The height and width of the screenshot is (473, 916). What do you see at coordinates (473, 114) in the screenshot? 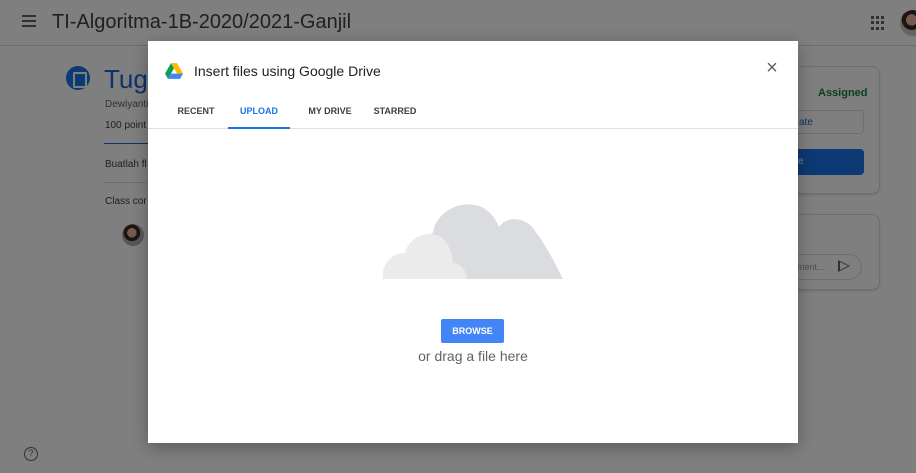
I see `tab-bar: RECENT UPLOAD MY DRIVE STARRED` at bounding box center [473, 114].